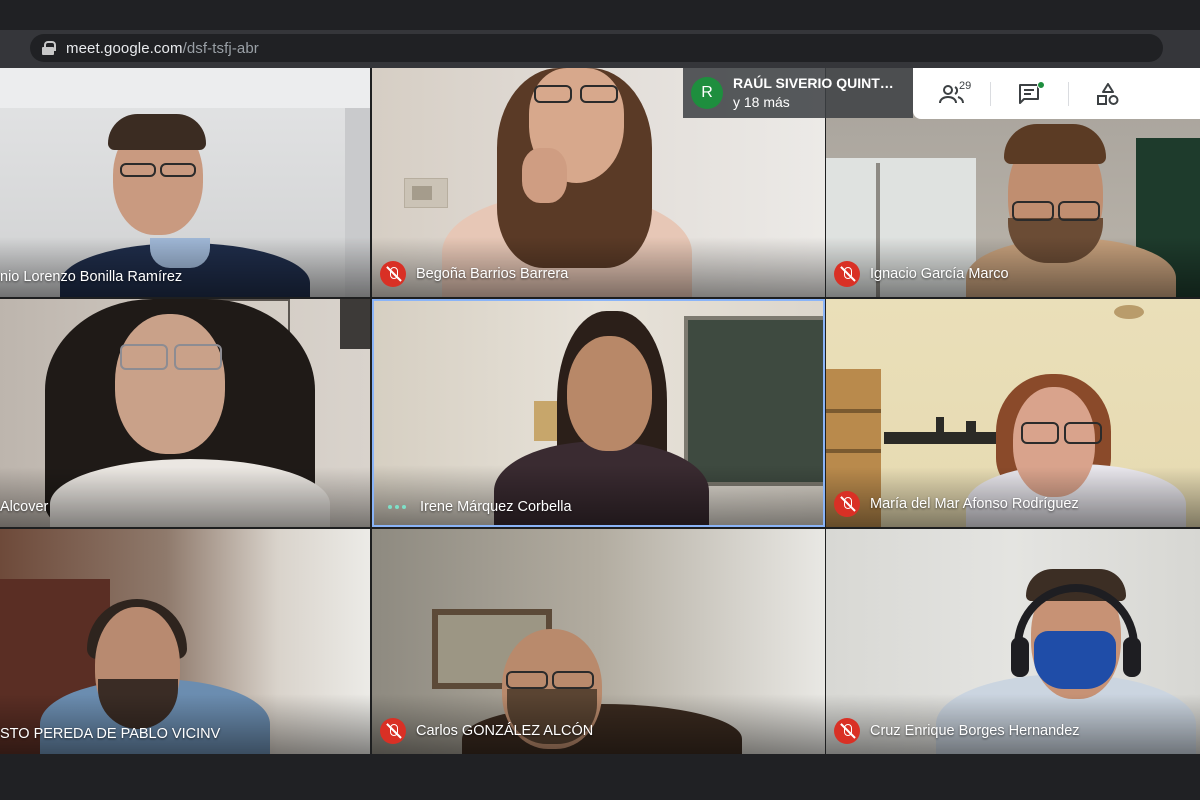 The width and height of the screenshot is (1200, 800). I want to click on name-row: Alcover, so click(24, 507).